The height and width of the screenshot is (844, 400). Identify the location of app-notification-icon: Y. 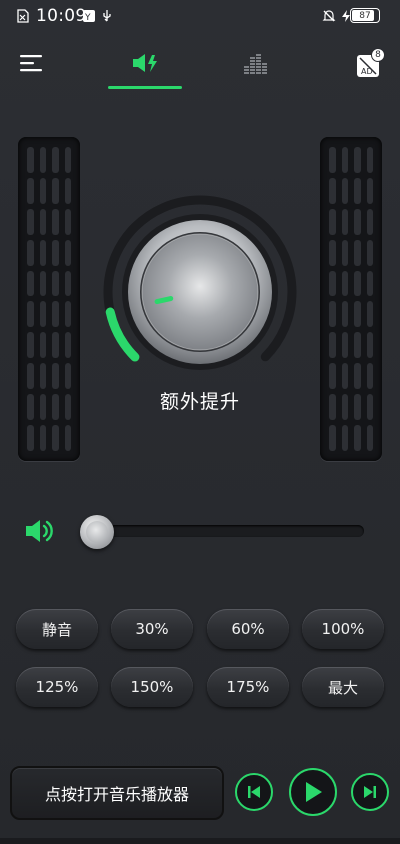
(89, 16).